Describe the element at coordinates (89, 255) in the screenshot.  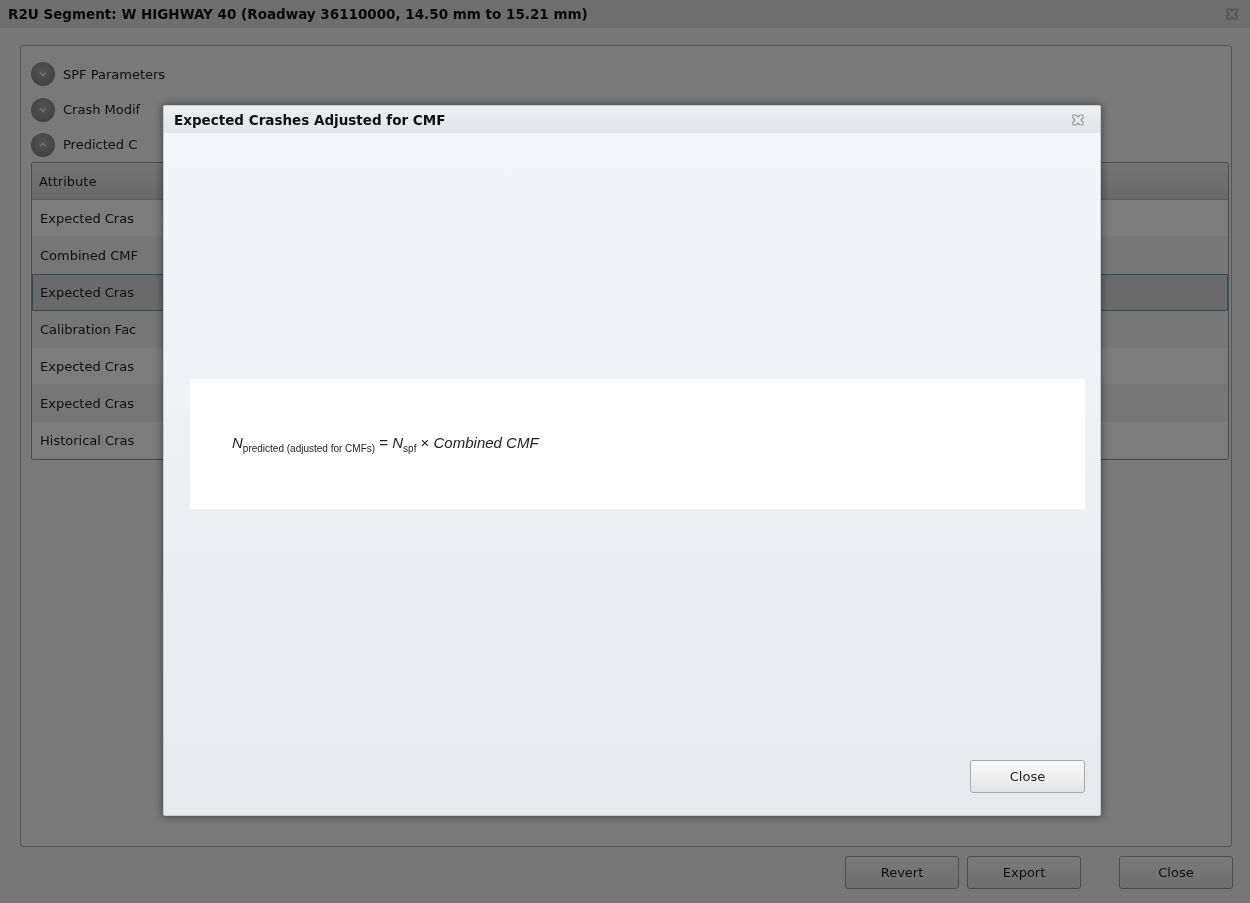
I see `table-cell: Combined CMF` at that location.